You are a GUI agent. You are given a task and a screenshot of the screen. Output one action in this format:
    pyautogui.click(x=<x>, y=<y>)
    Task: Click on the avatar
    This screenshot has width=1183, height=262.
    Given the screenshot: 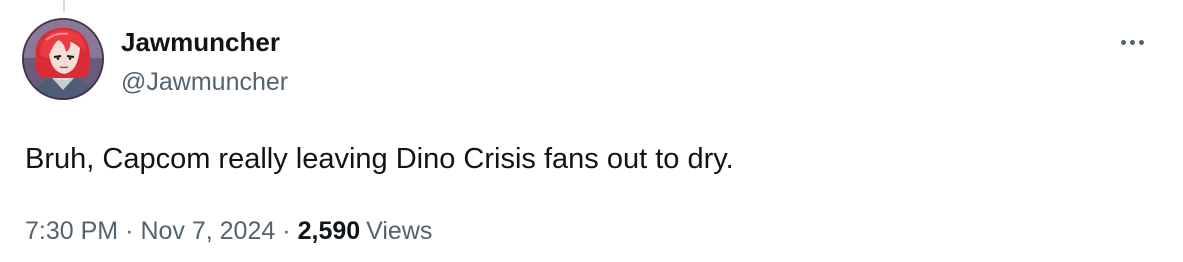 What is the action you would take?
    pyautogui.click(x=63, y=59)
    